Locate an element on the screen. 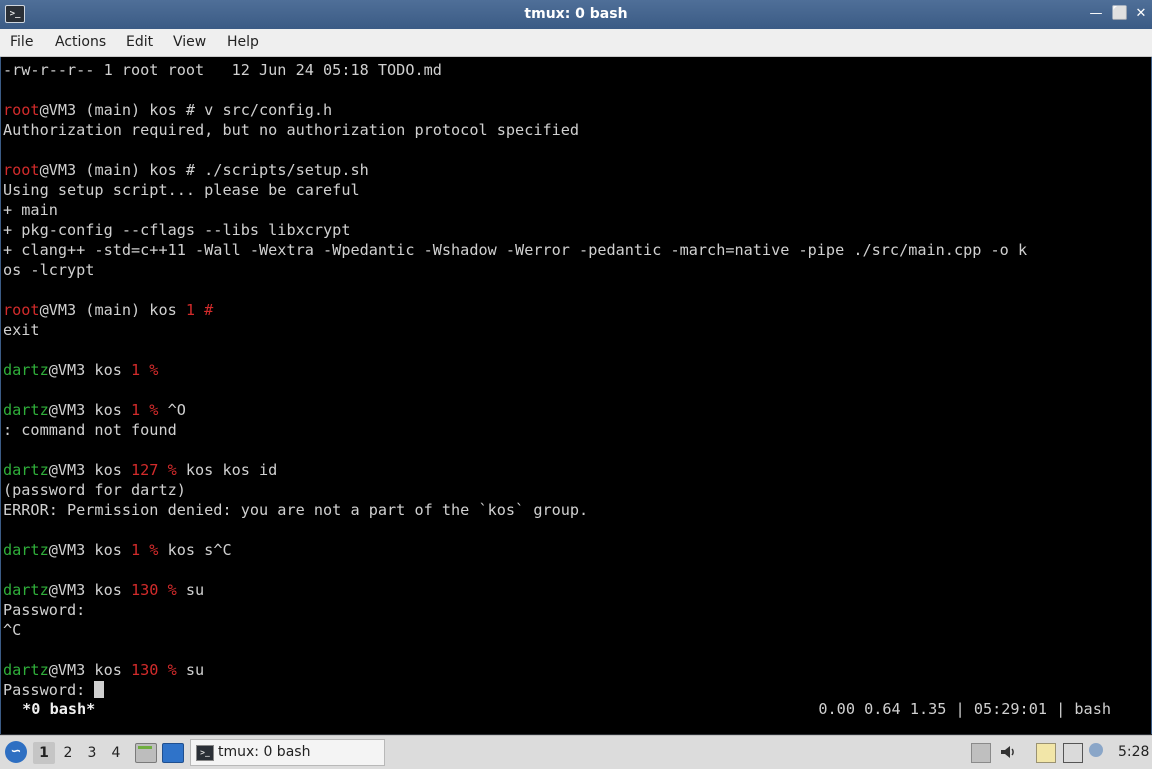 Image resolution: width=1152 pixels, height=769 pixels. maximize-button: ⬜ is located at coordinates (1120, 14).